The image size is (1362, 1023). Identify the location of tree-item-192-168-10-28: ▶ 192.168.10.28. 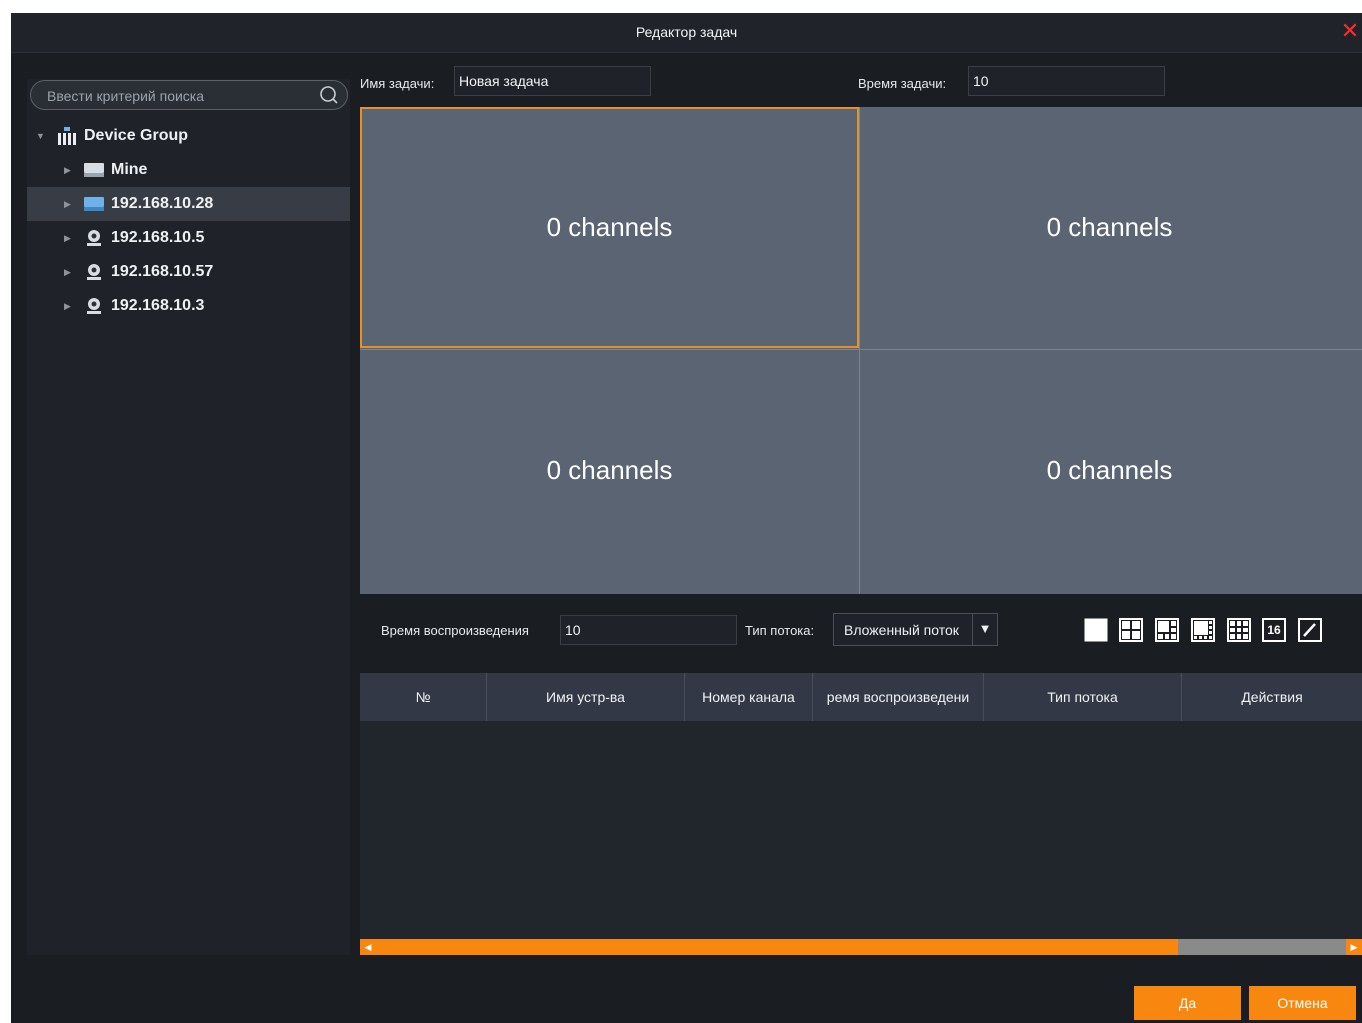
(188, 204).